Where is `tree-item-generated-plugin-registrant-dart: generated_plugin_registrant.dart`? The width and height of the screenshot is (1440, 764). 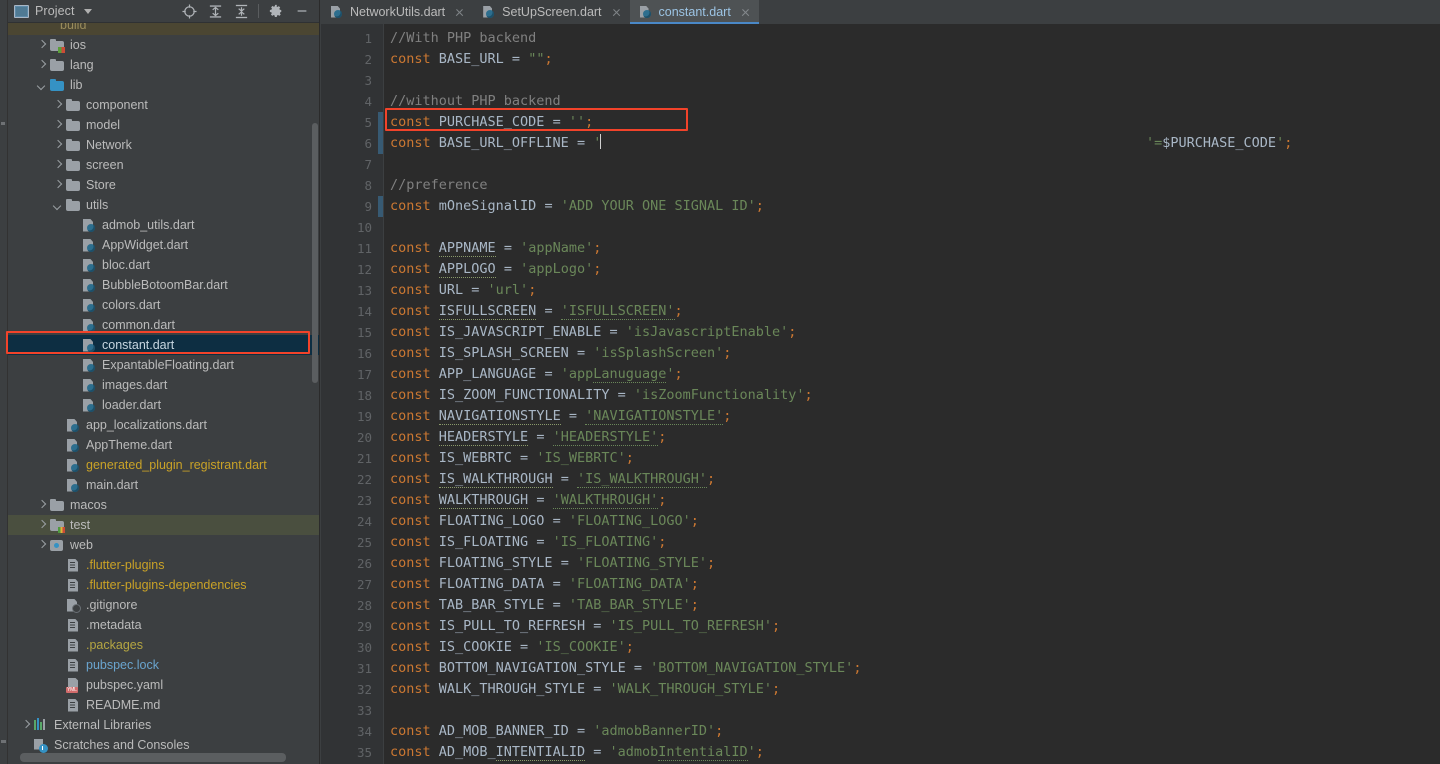 tree-item-generated-plugin-registrant-dart: generated_plugin_registrant.dart is located at coordinates (163, 465).